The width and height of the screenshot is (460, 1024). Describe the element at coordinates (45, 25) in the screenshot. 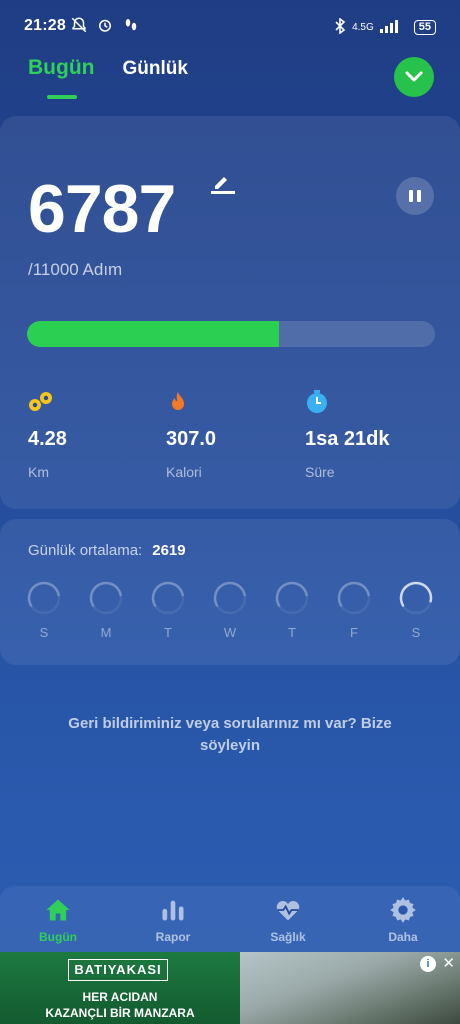

I see `status-time: 21:28` at that location.